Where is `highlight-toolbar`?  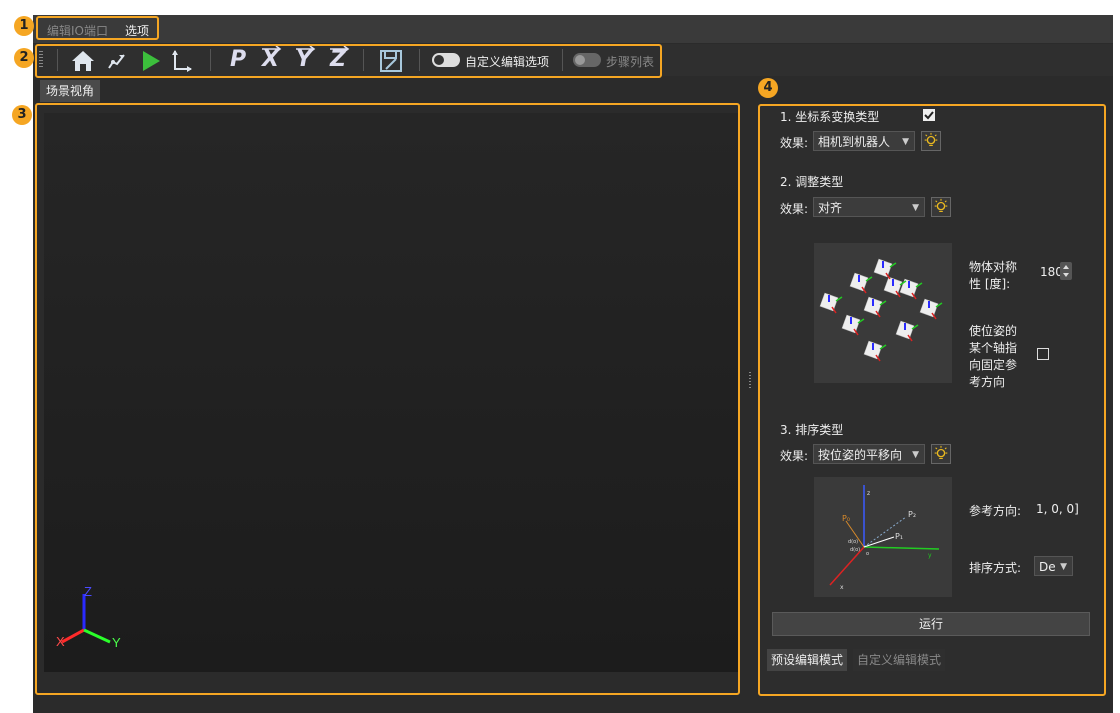 highlight-toolbar is located at coordinates (348, 61).